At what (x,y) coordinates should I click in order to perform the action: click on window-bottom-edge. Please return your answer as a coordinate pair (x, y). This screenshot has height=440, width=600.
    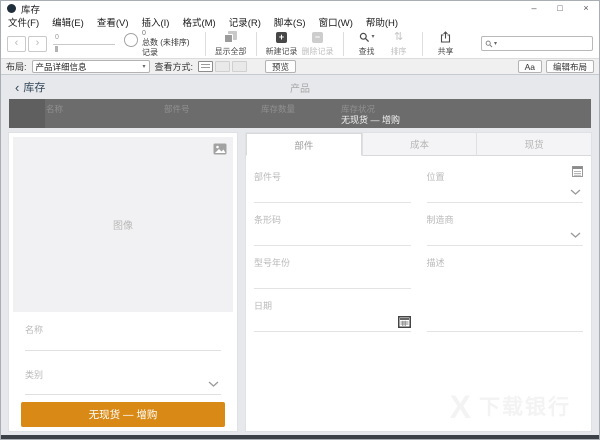
    Looking at the image, I should click on (300, 437).